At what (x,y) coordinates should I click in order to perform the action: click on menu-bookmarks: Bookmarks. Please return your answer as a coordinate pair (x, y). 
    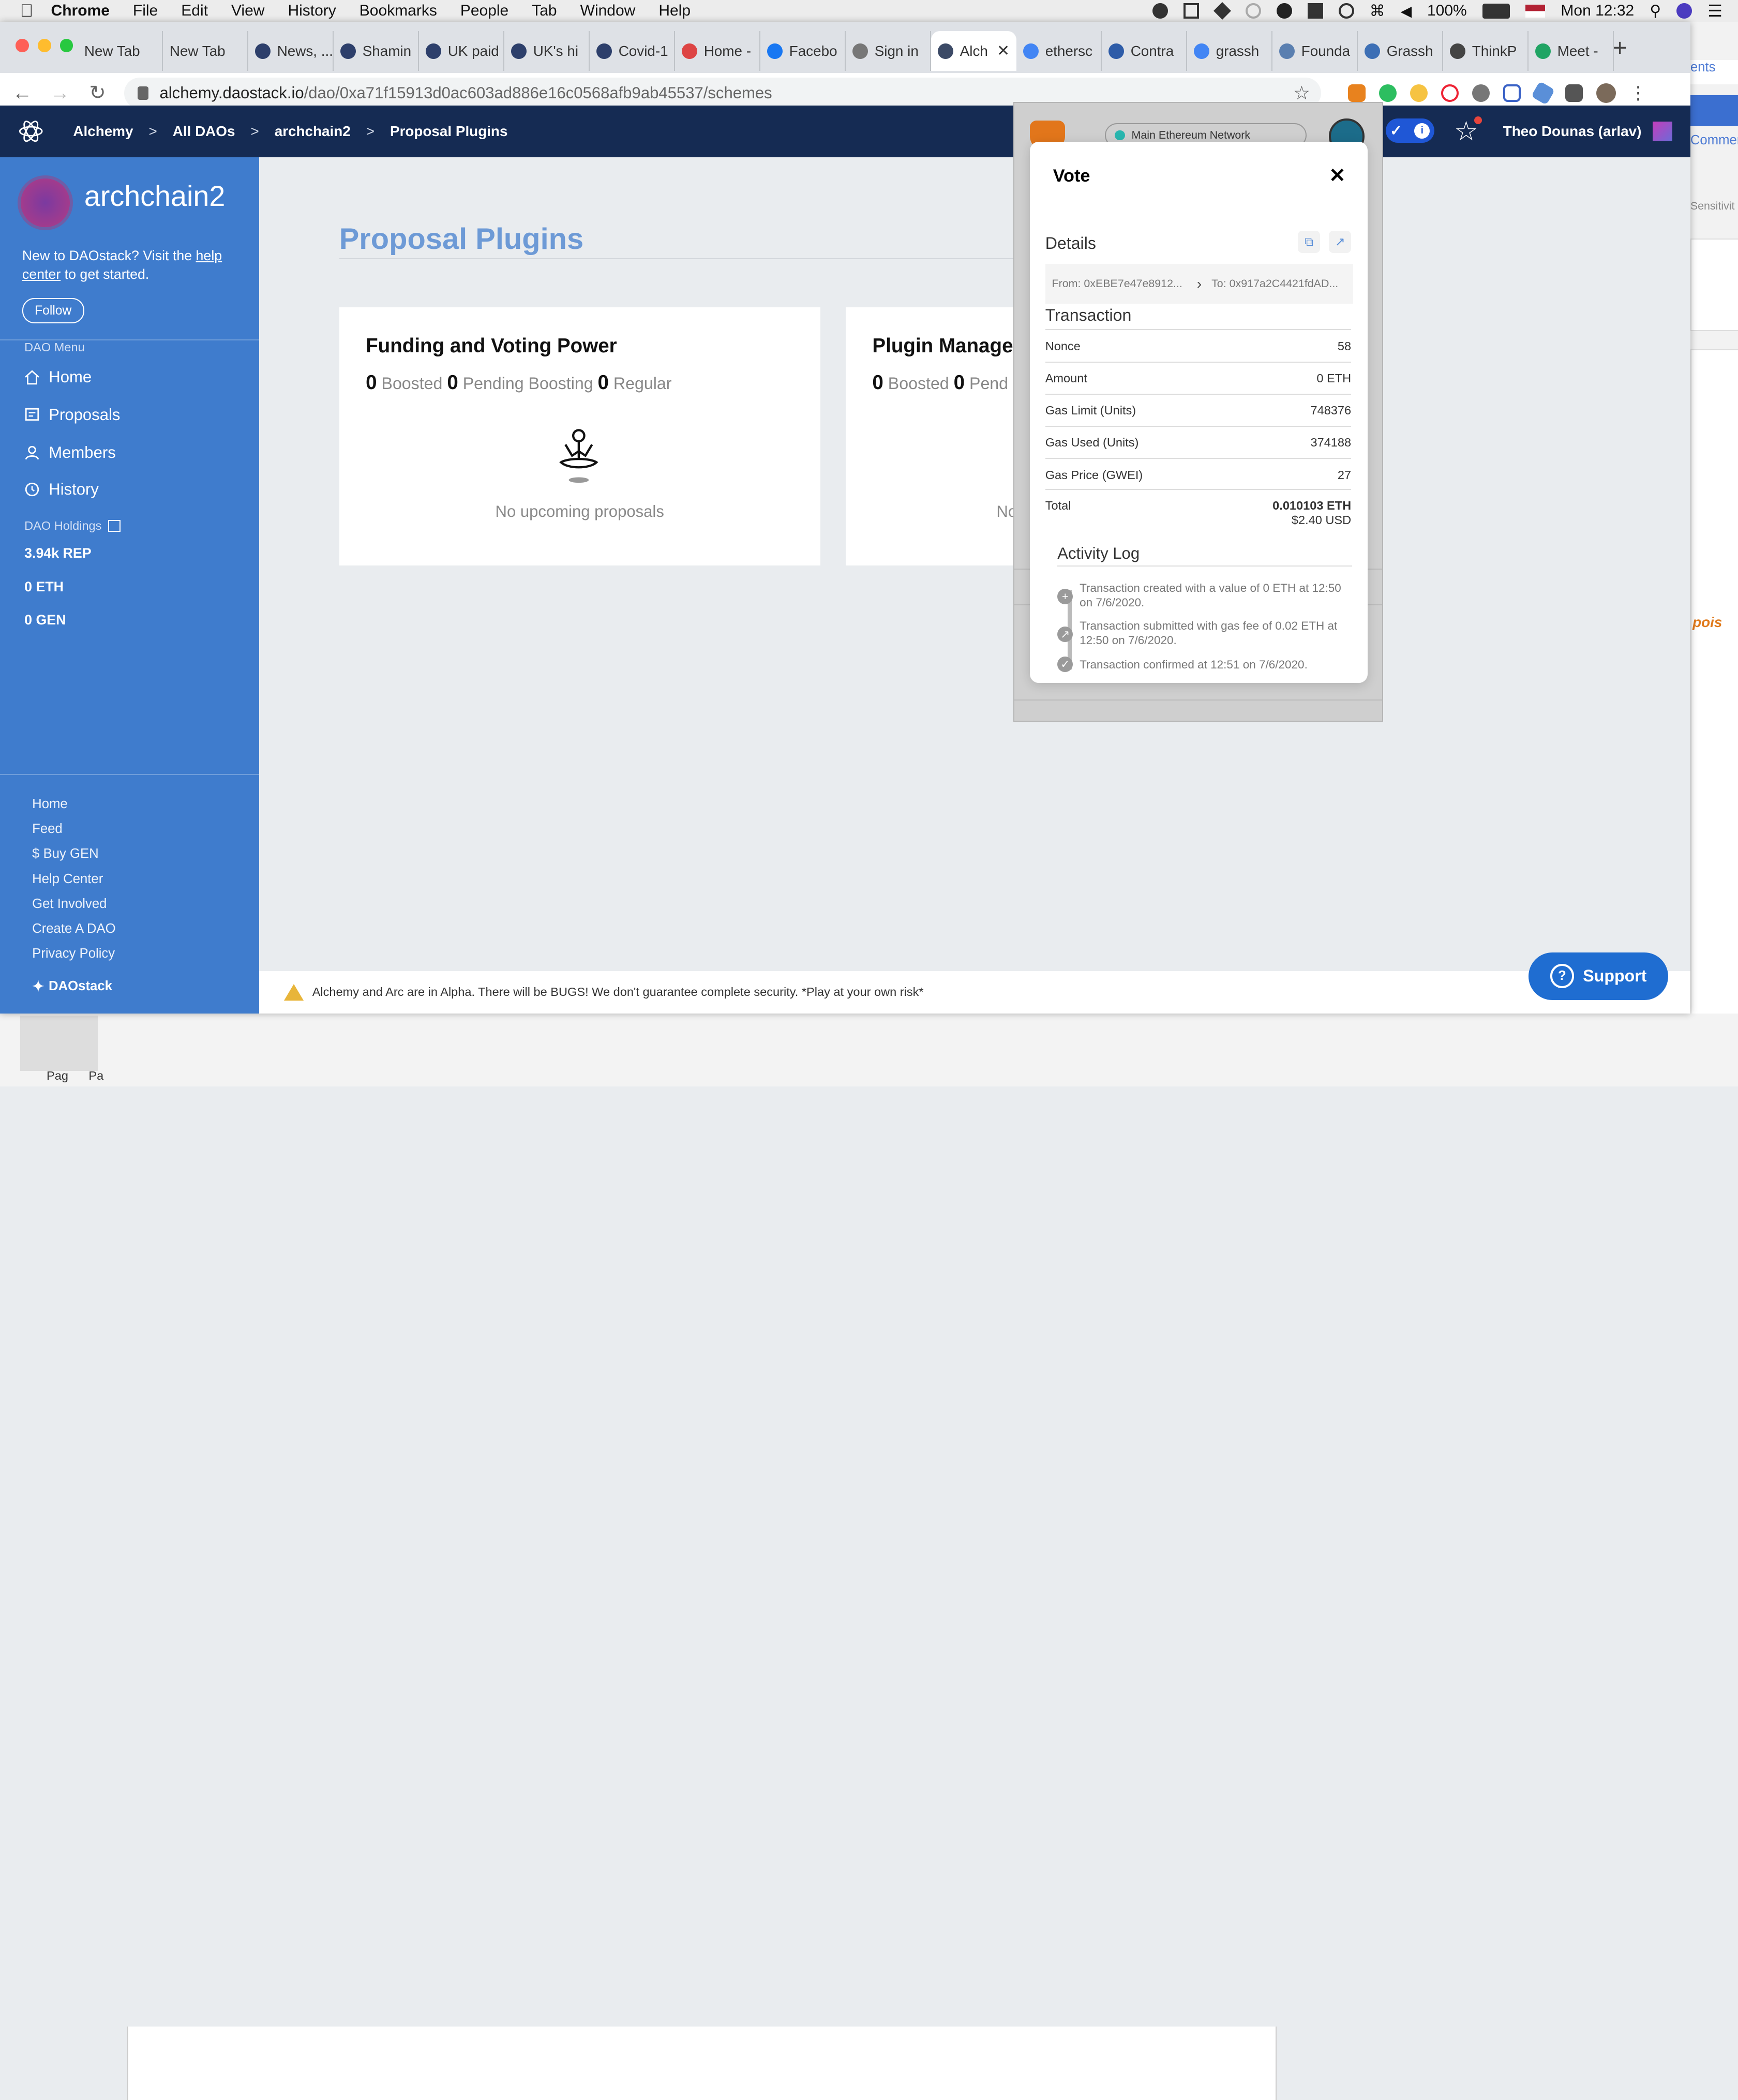
    Looking at the image, I should click on (398, 11).